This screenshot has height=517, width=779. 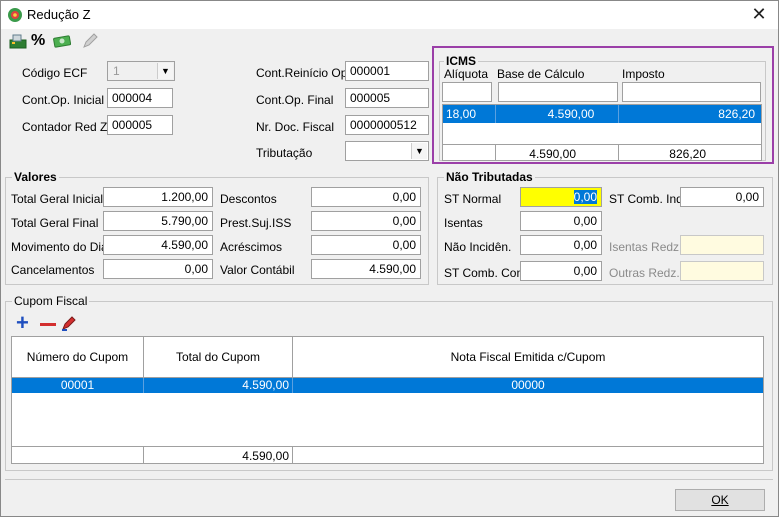 What do you see at coordinates (387, 385) in the screenshot?
I see `table-row: 00001 4.590,00 00000` at bounding box center [387, 385].